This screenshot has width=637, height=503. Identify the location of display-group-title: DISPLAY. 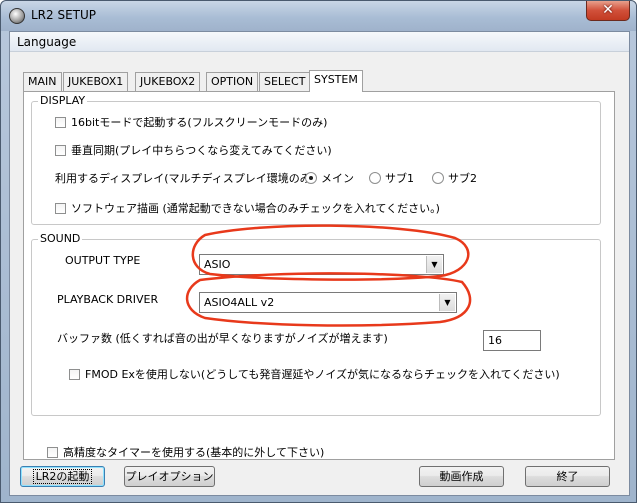
(63, 100).